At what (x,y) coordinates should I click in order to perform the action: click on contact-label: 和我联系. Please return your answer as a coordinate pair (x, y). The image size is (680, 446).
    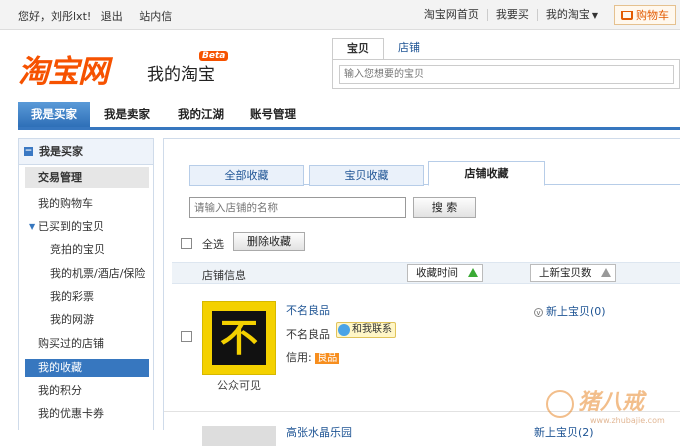
    Looking at the image, I should click on (372, 329).